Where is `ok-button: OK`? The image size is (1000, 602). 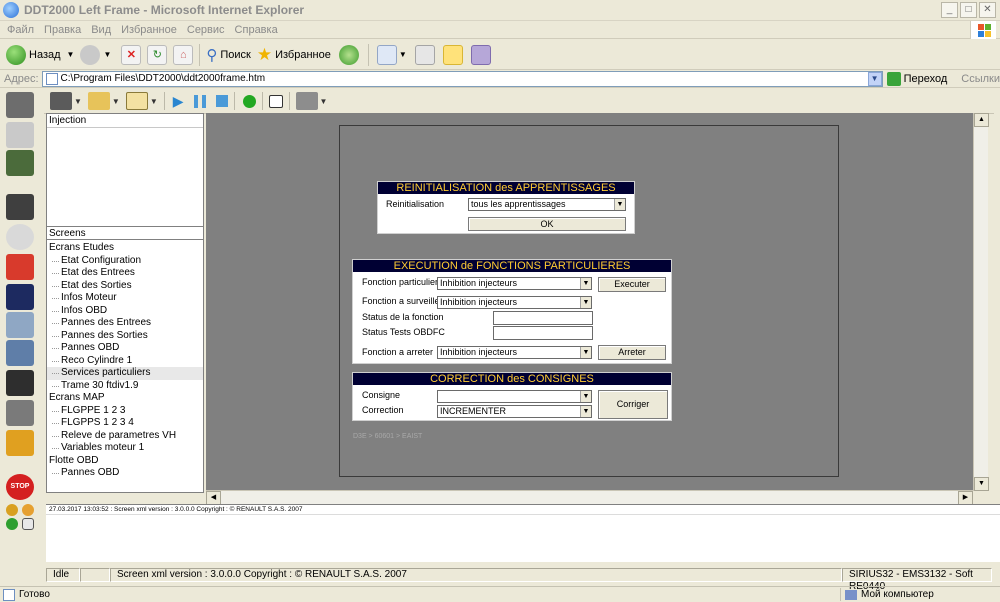 ok-button: OK is located at coordinates (547, 224).